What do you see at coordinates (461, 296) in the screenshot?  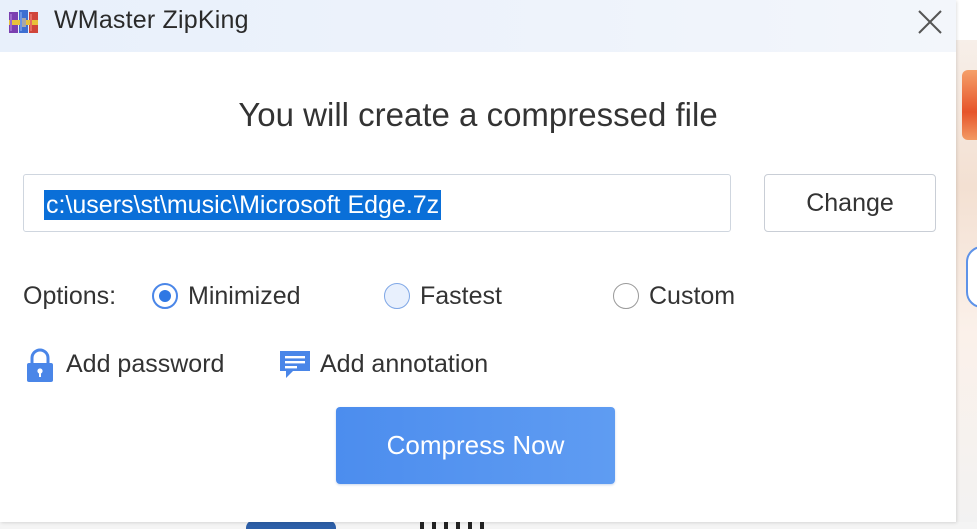 I see `option-fastest-label: Fastest` at bounding box center [461, 296].